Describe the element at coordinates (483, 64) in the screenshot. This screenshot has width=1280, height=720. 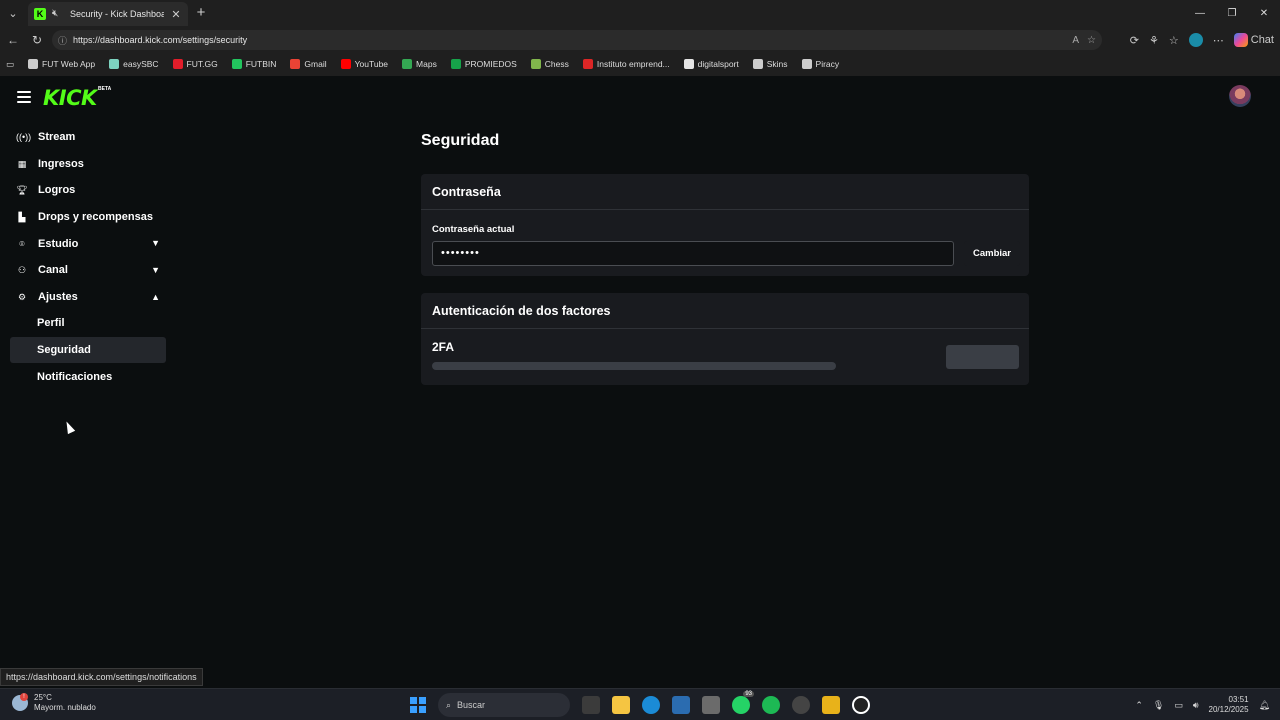
I see `bookmark-item: PROMIEDOS` at that location.